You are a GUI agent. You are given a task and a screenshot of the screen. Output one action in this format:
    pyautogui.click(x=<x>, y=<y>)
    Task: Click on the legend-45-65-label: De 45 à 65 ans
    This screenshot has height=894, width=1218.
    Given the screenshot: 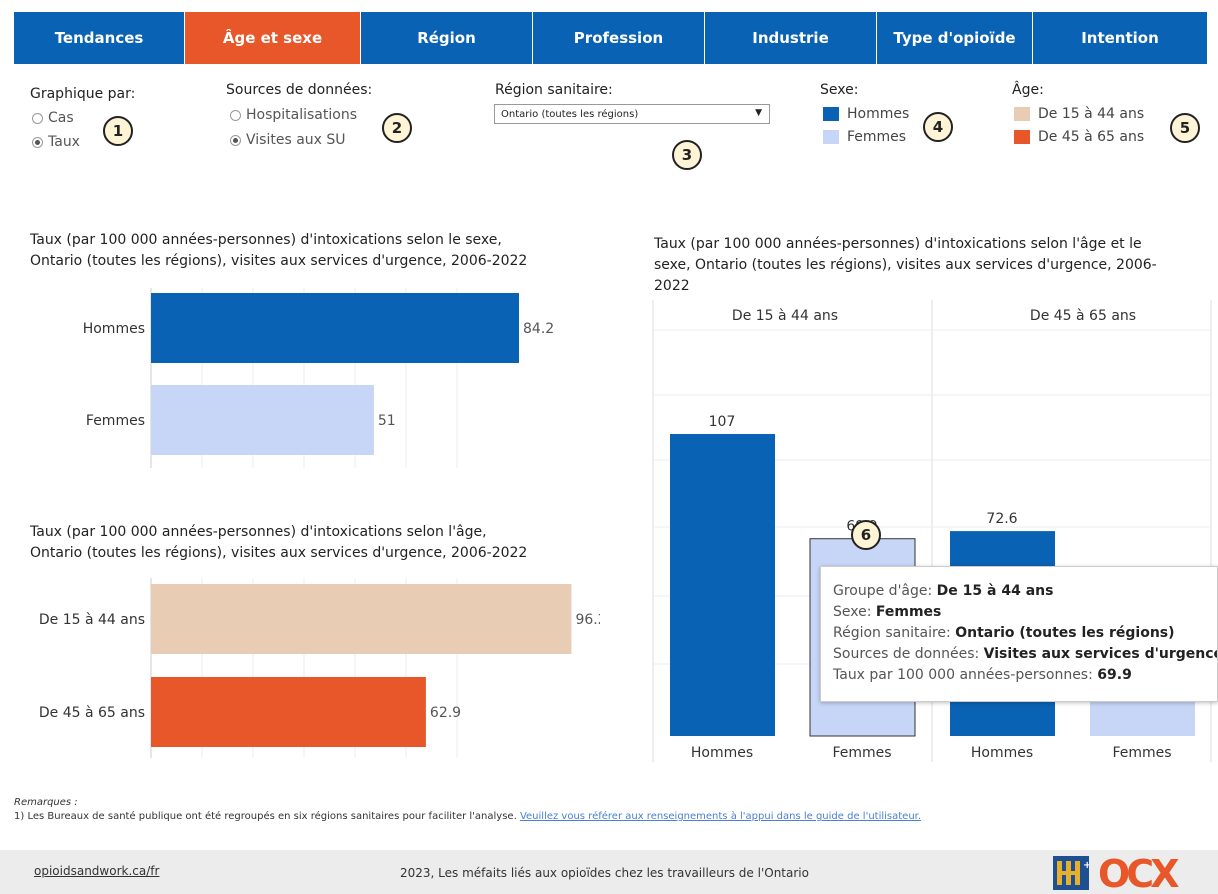 What is the action you would take?
    pyautogui.click(x=1091, y=137)
    